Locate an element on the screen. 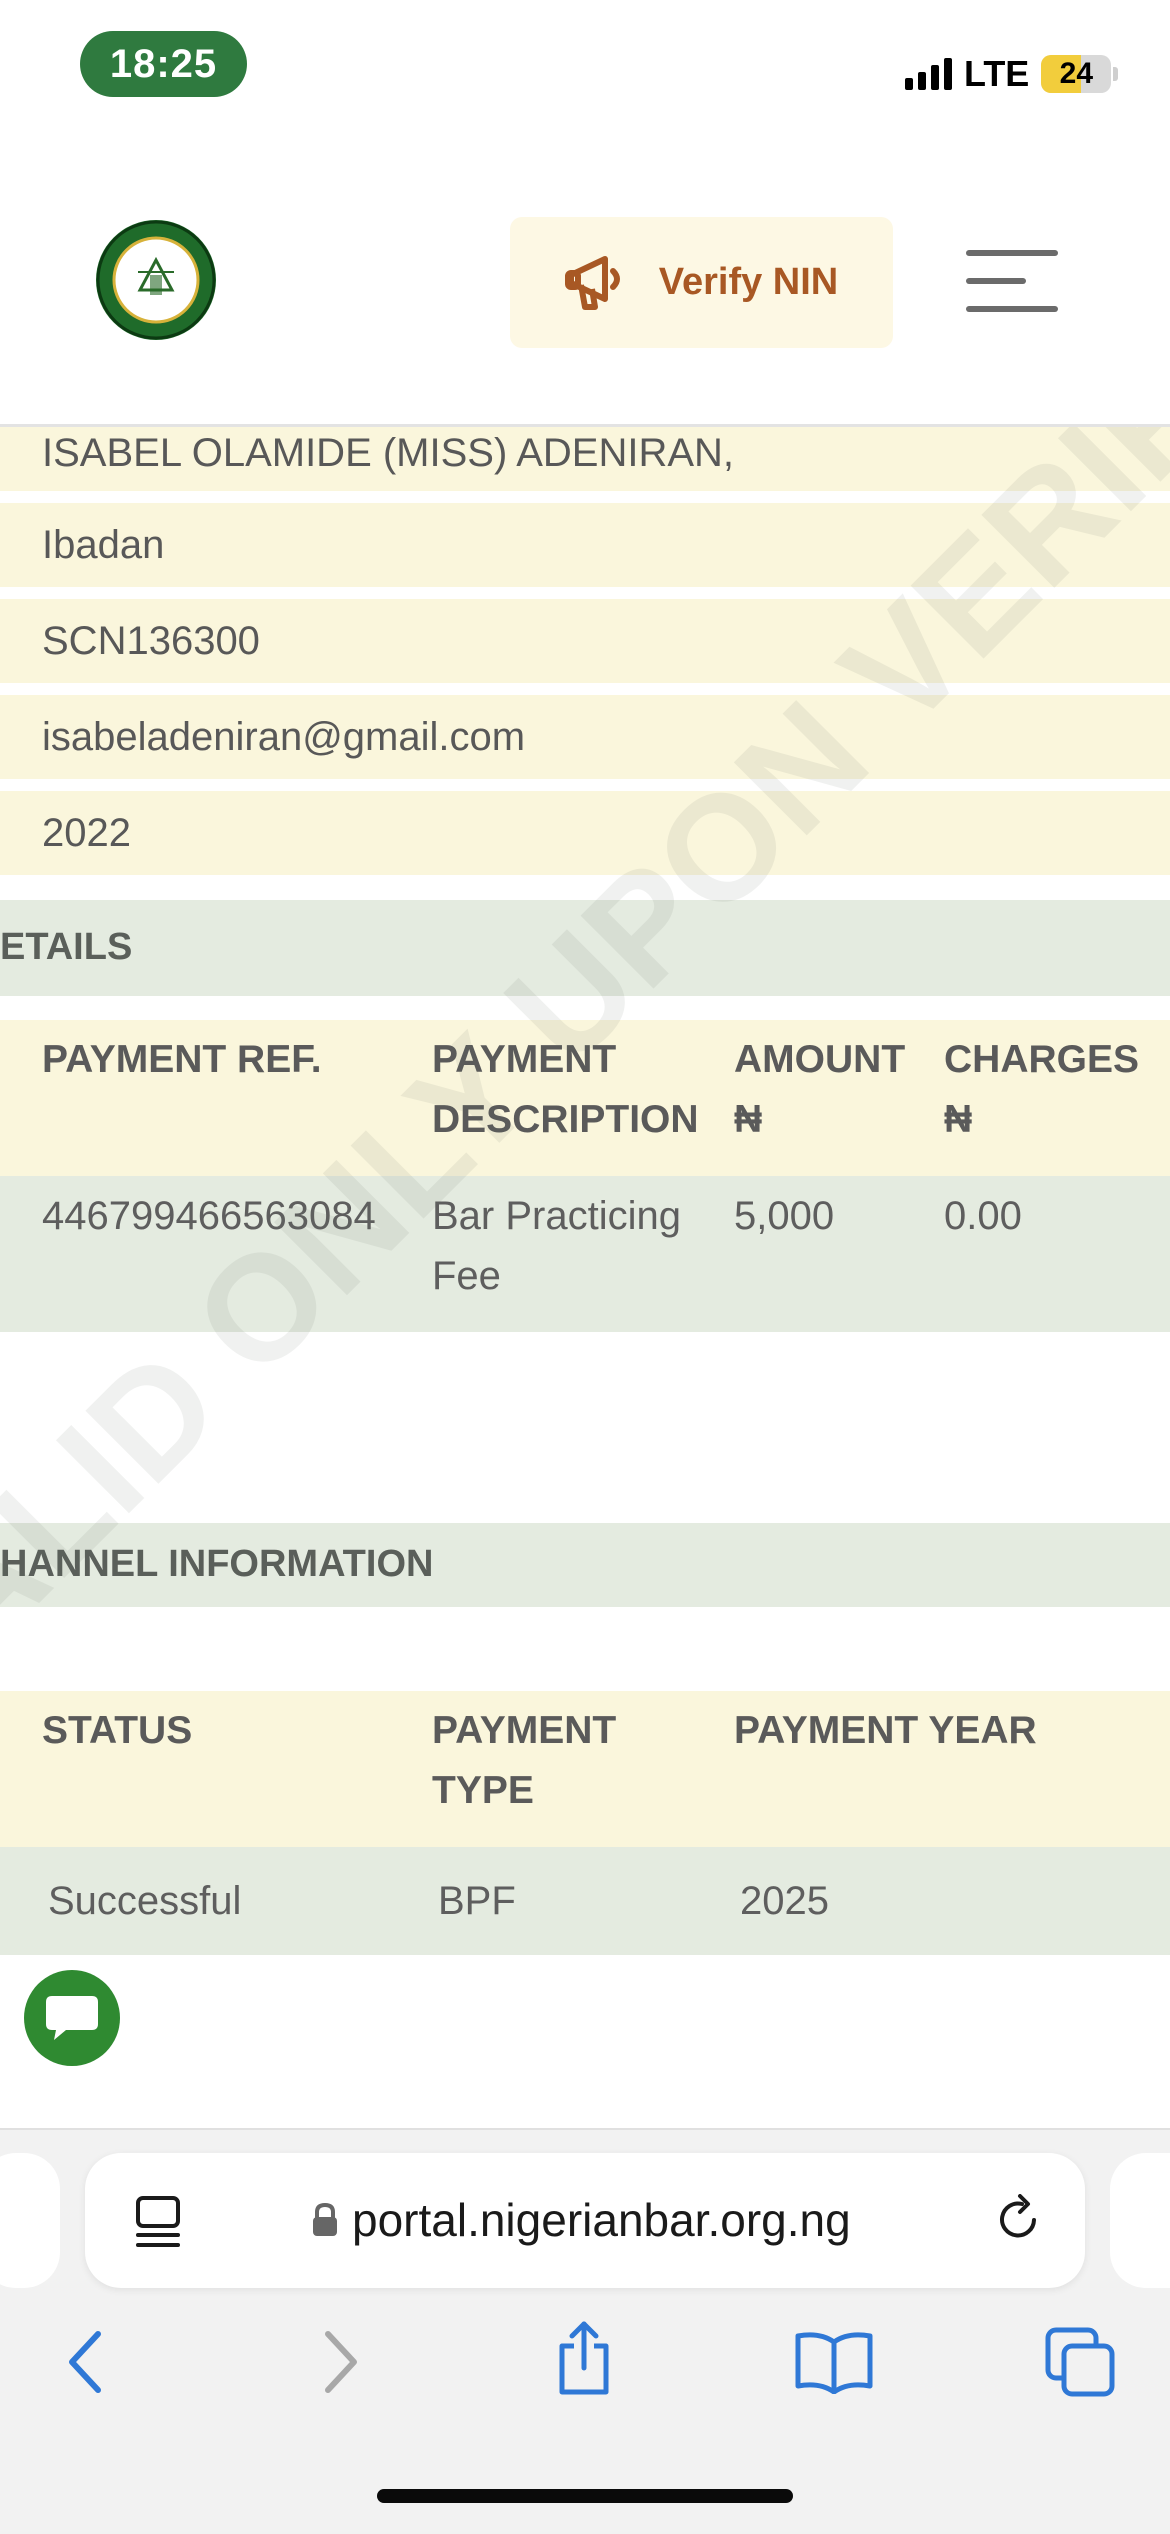 The image size is (1170, 2534). info-row-email: isabeladeniran@gmail.com is located at coordinates (585, 737).